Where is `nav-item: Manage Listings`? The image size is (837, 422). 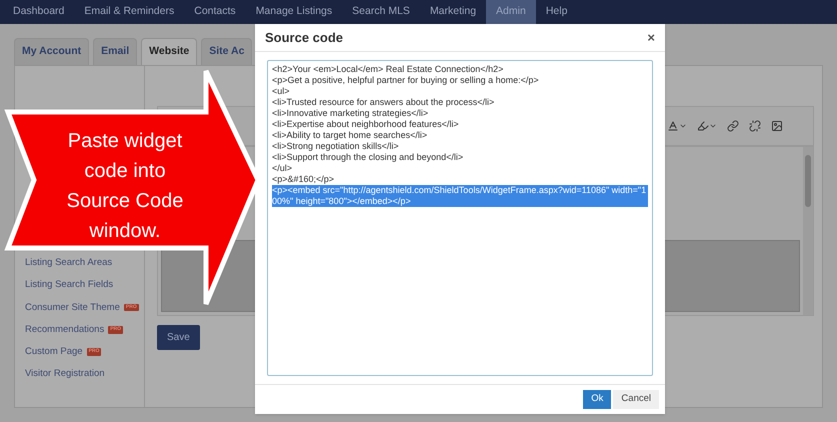 nav-item: Manage Listings is located at coordinates (294, 12).